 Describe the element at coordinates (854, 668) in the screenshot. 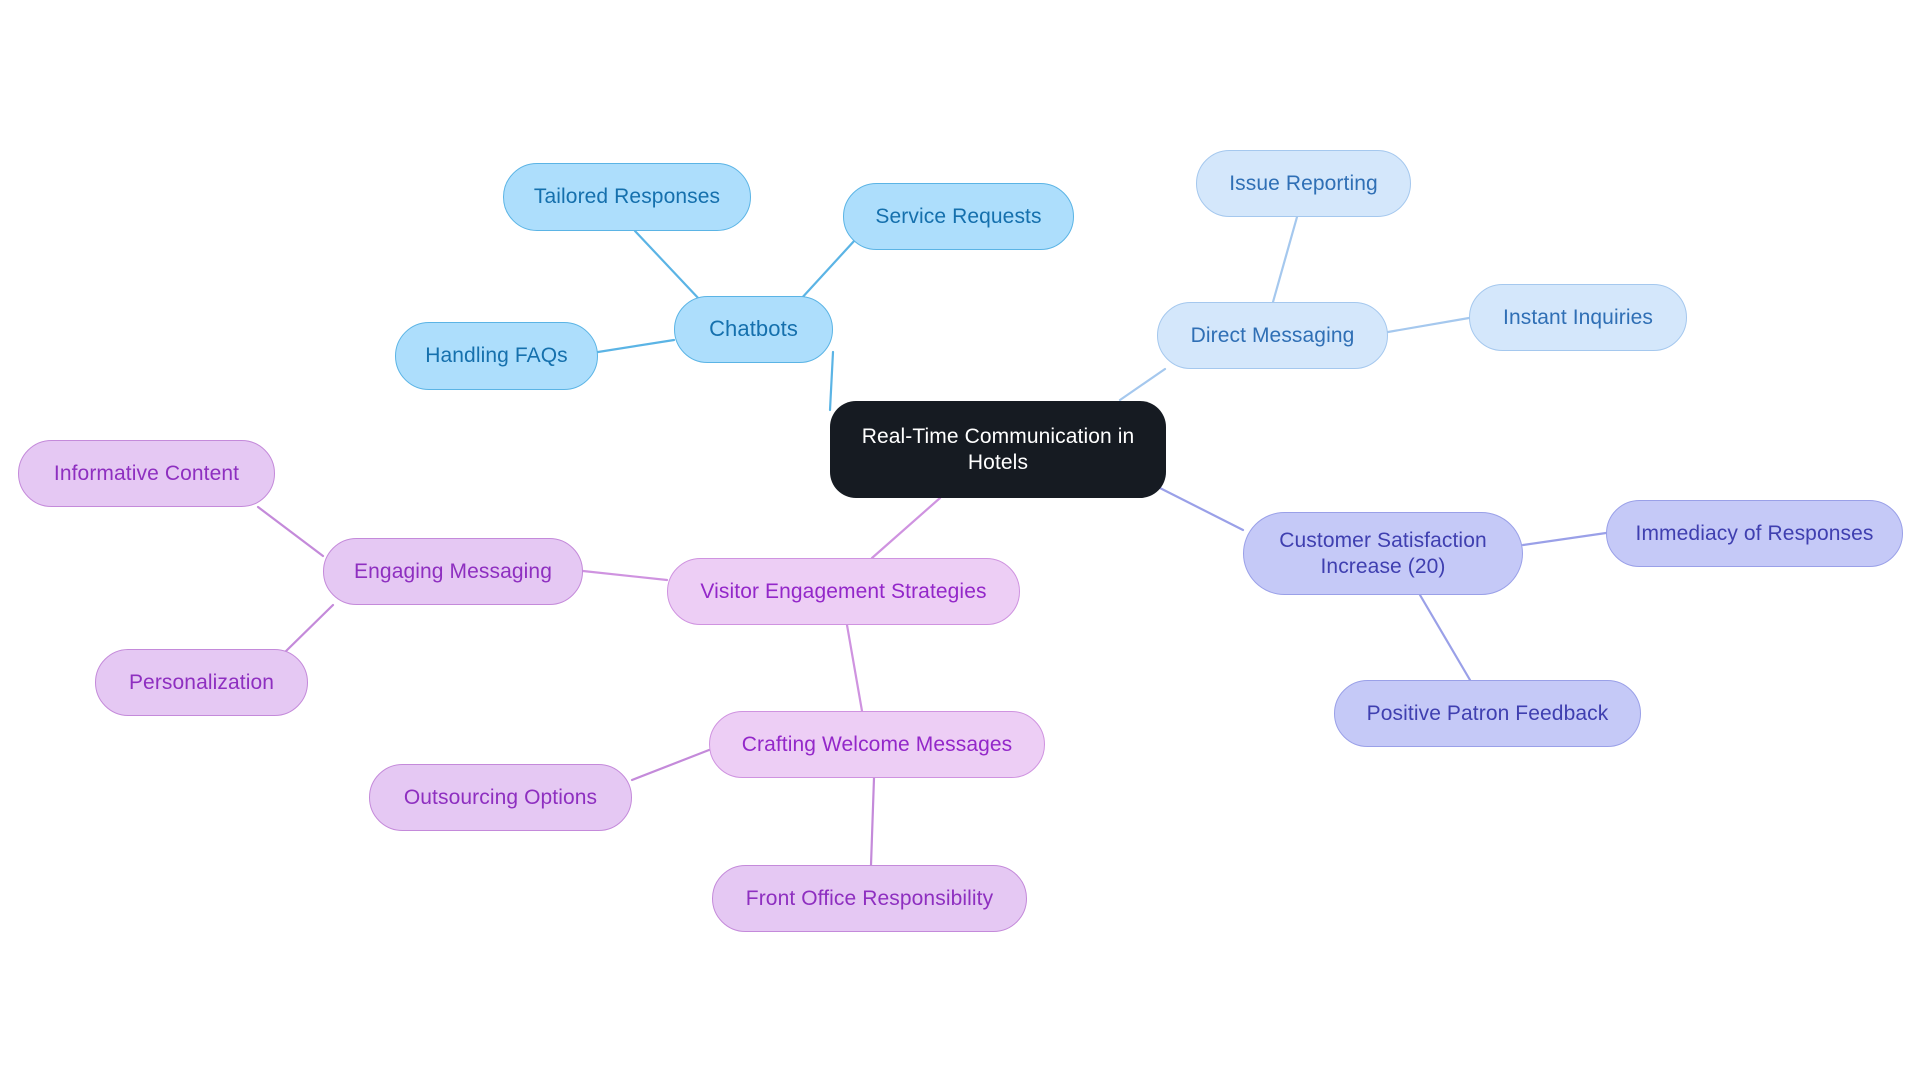

I see `edge-visitor-engagement-to-crafting-welcome-messages` at that location.